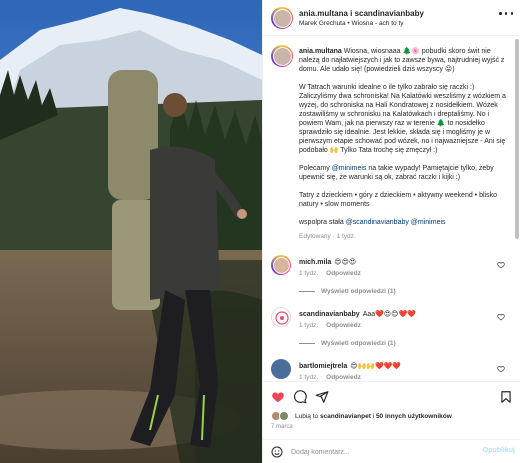 The width and height of the screenshot is (520, 463). What do you see at coordinates (323, 366) in the screenshot?
I see `commenter-name: bartlomiejtrela` at bounding box center [323, 366].